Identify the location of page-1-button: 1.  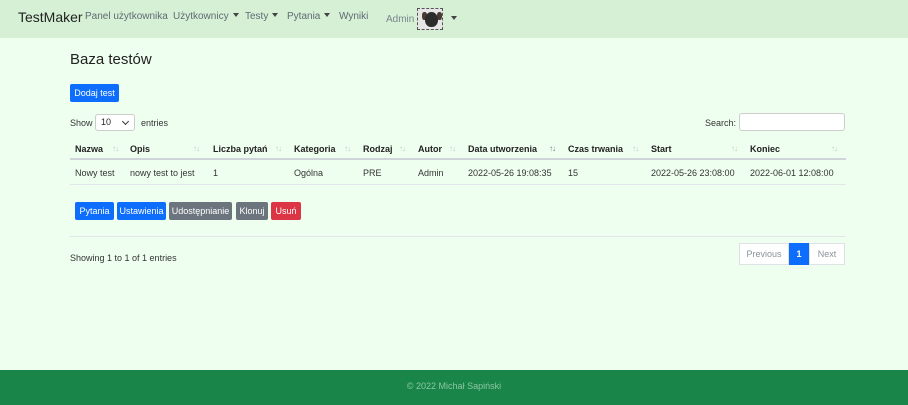
(799, 254).